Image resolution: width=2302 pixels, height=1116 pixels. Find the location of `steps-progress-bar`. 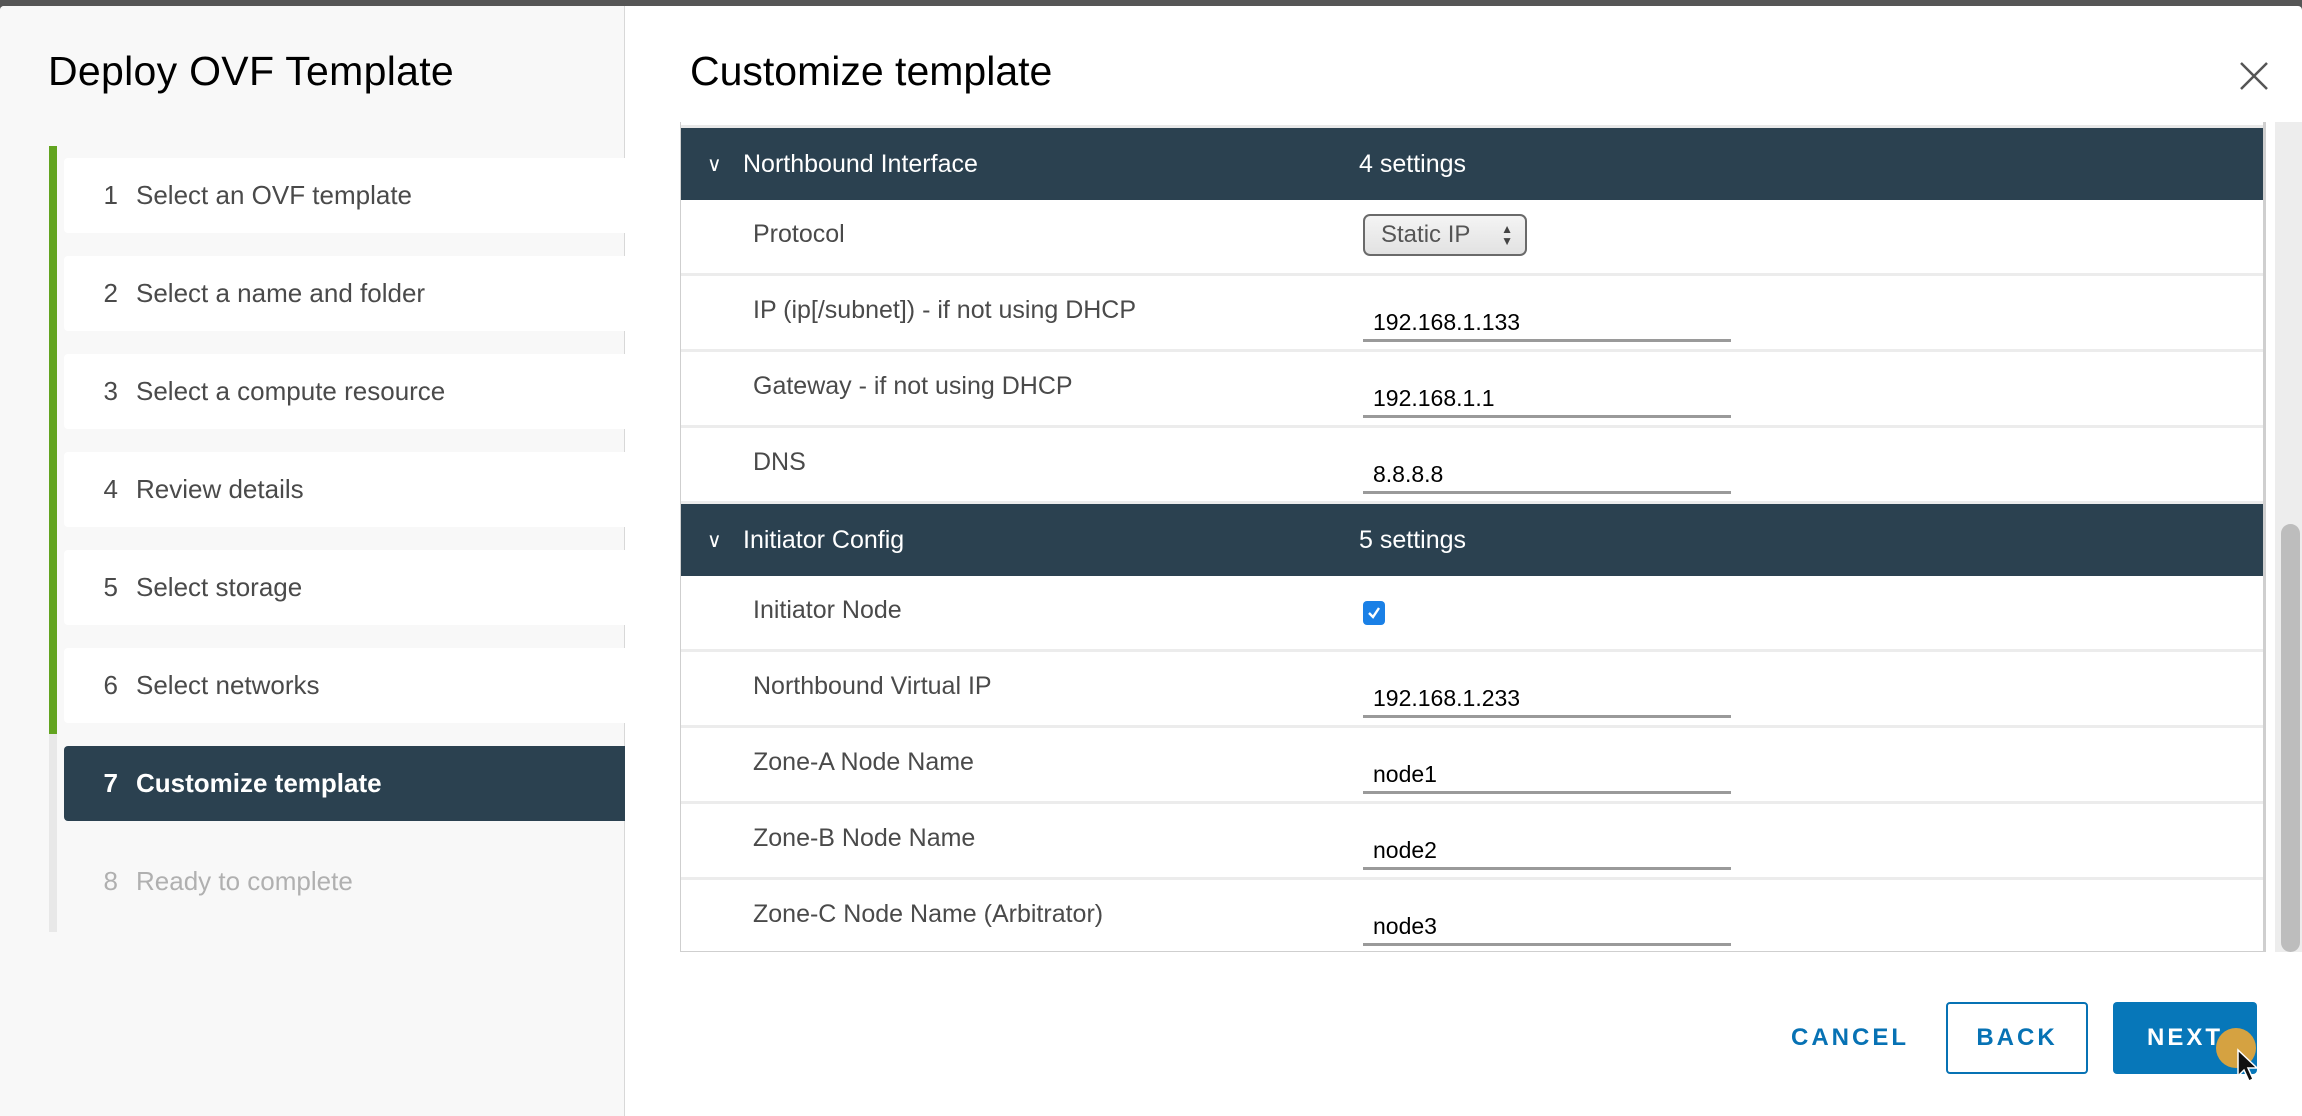

steps-progress-bar is located at coordinates (53, 440).